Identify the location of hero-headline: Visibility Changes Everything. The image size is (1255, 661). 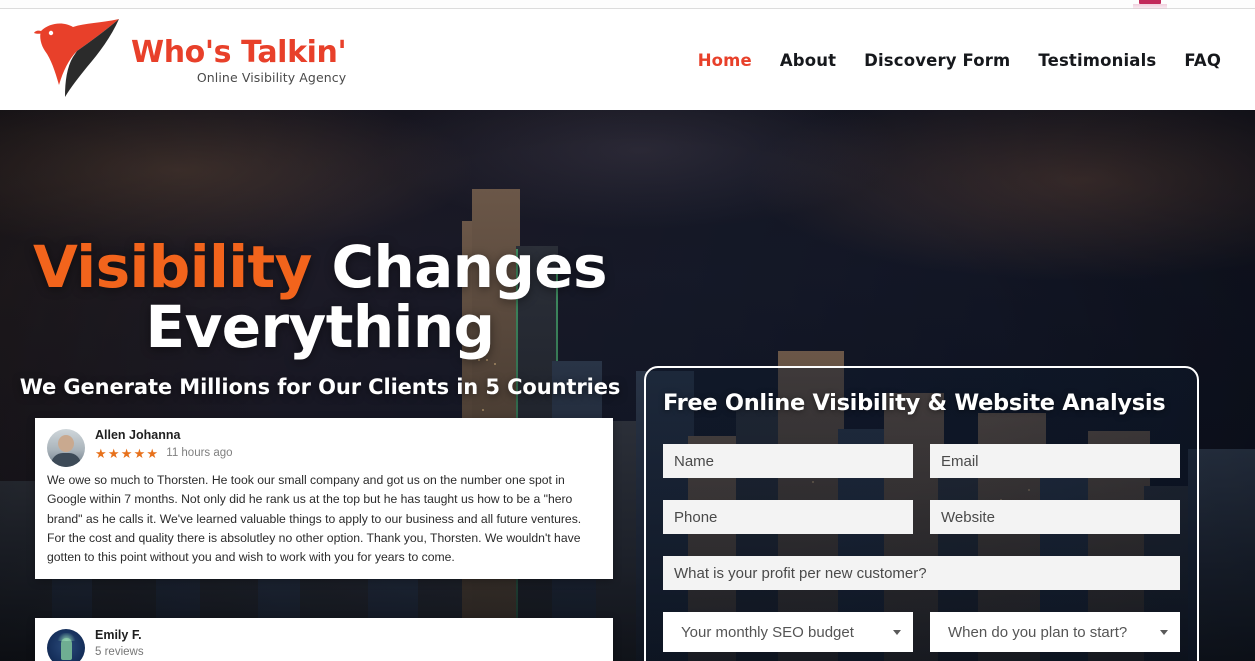
(320, 297).